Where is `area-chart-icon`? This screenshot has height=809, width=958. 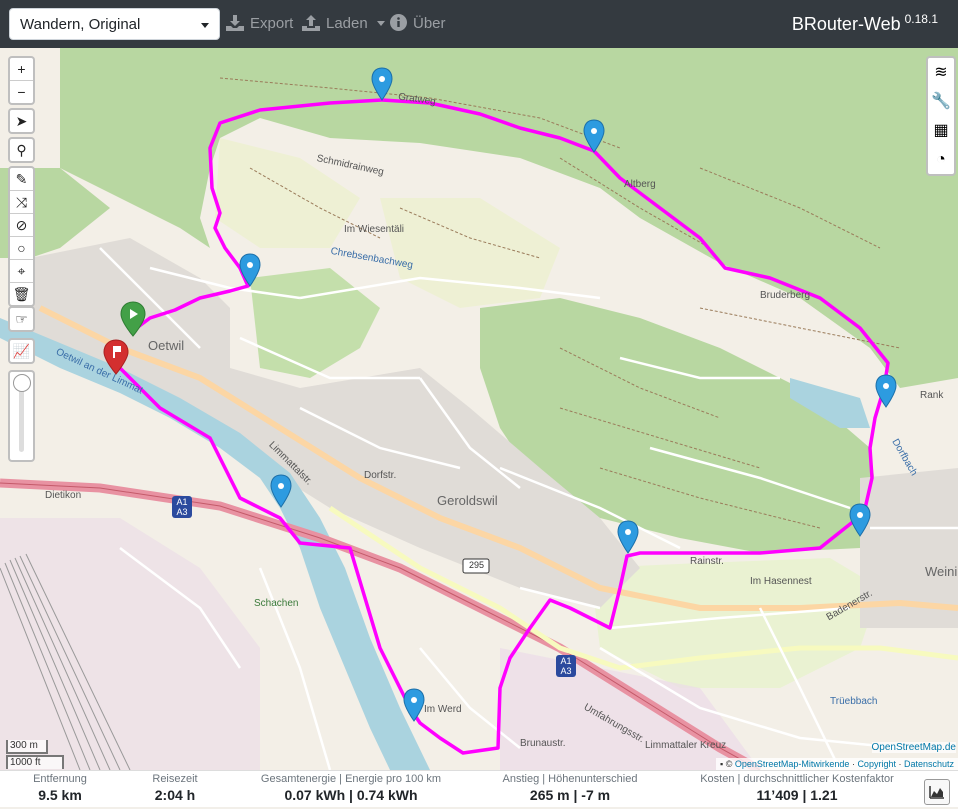
area-chart-icon is located at coordinates (936, 792).